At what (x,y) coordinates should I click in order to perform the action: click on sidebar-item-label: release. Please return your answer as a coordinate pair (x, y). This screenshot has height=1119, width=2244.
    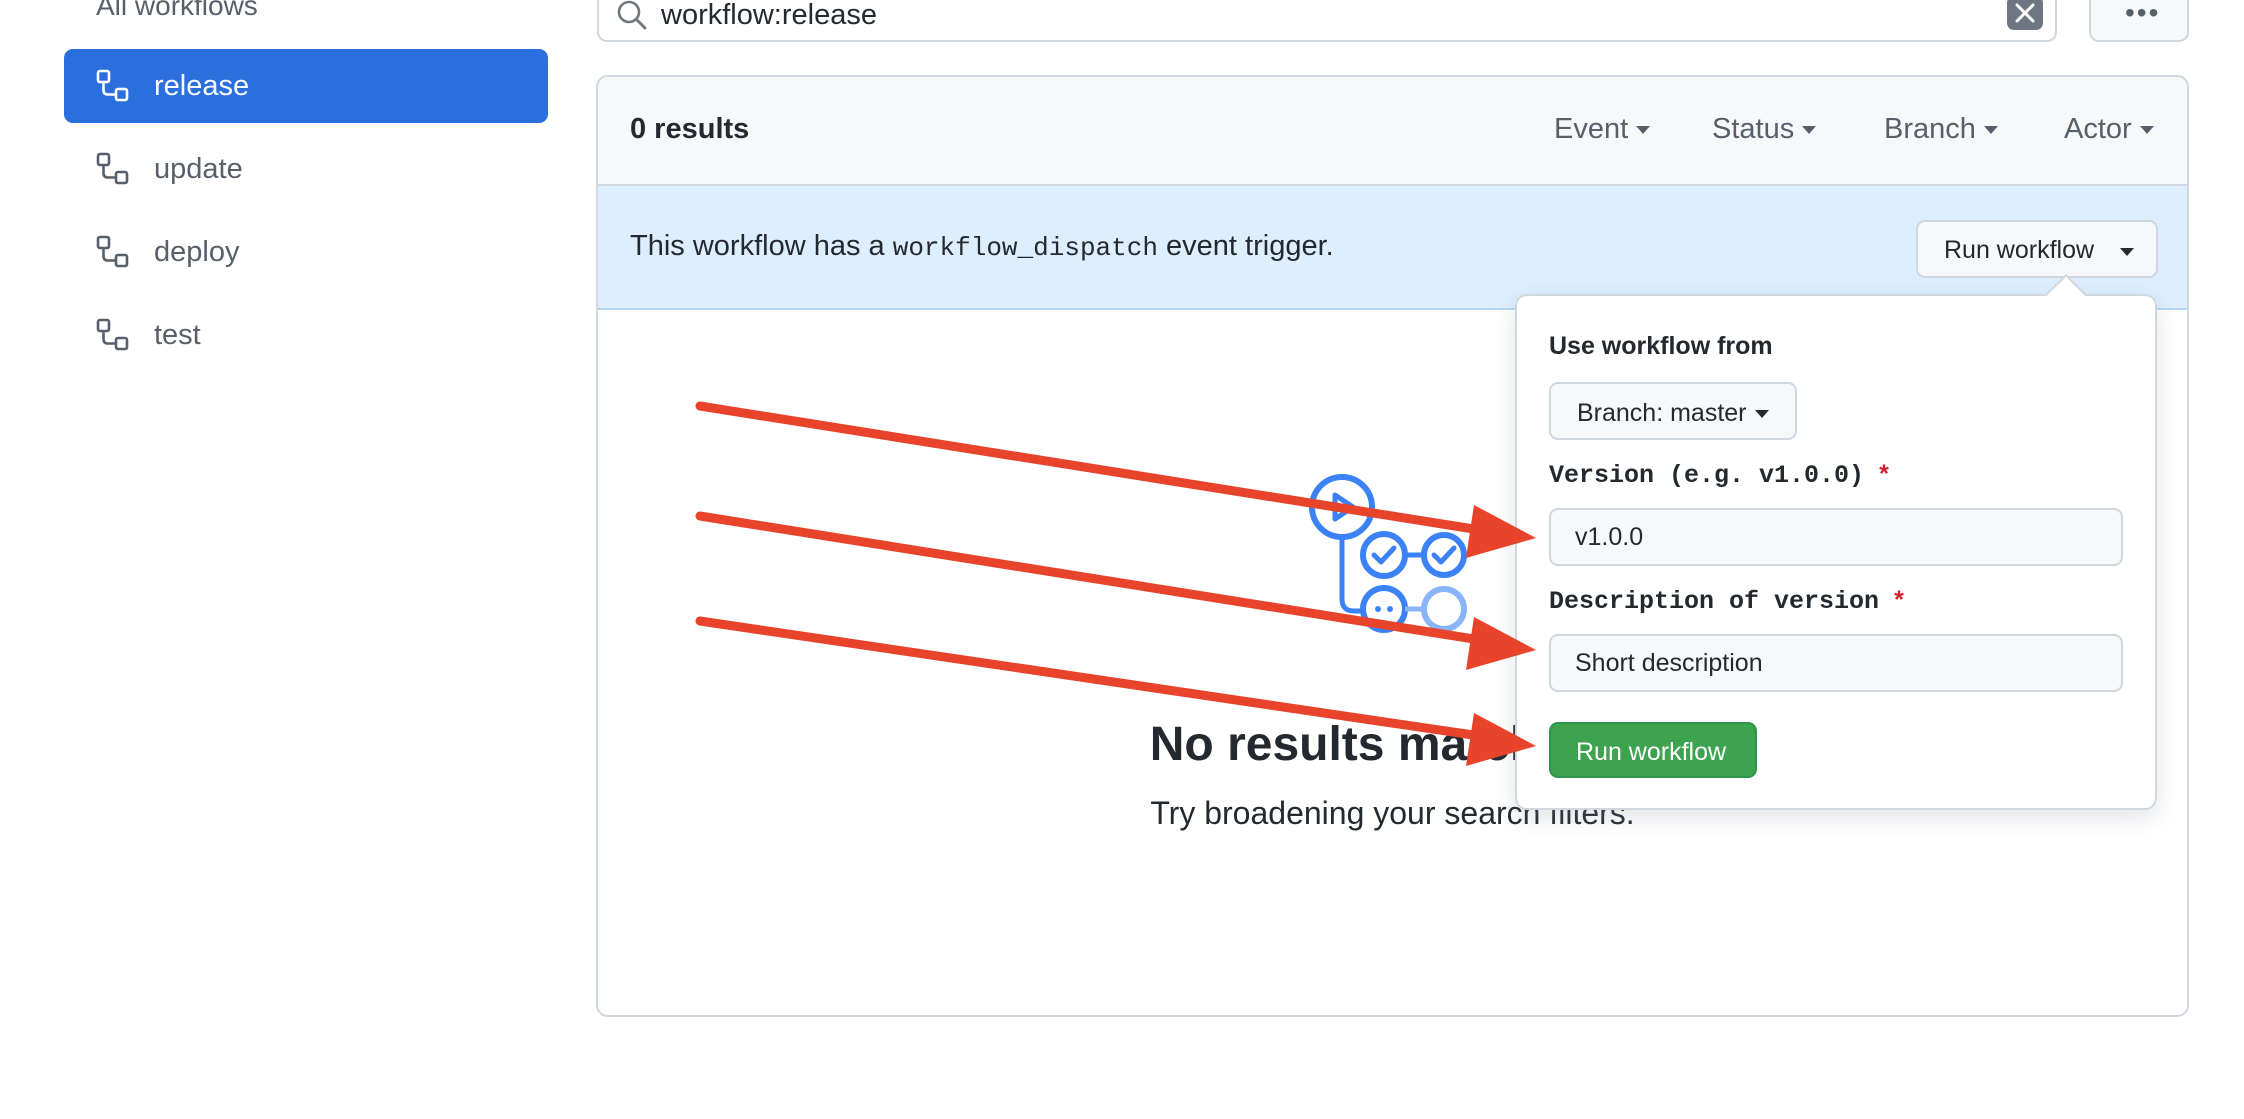
    Looking at the image, I should click on (202, 85).